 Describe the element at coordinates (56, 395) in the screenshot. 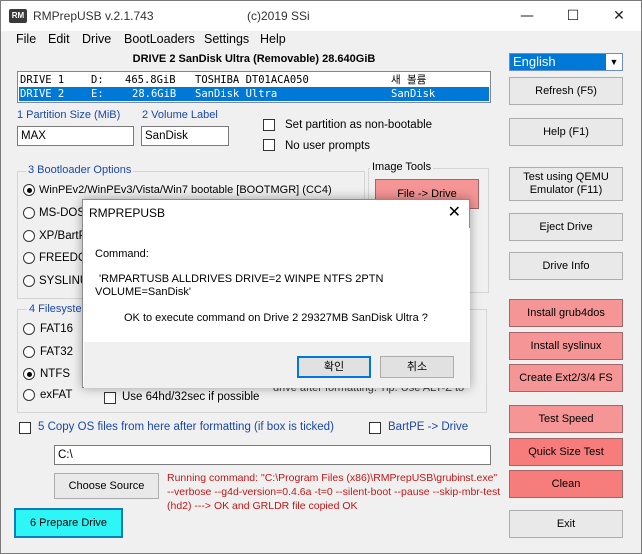

I see `fs-exfat-label: exFAT` at that location.